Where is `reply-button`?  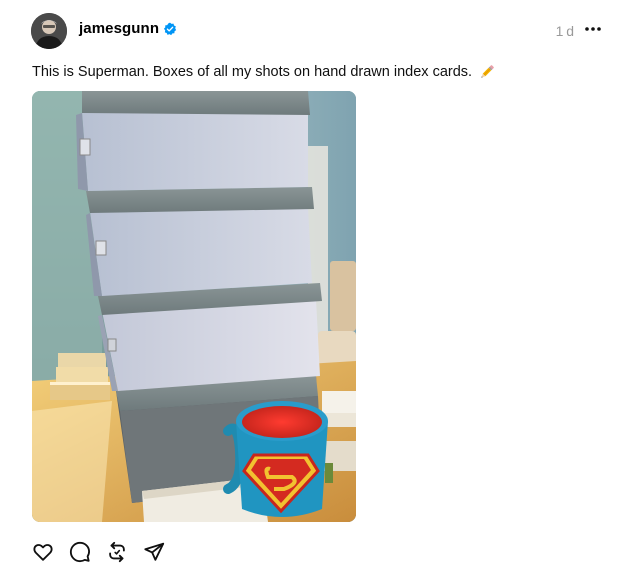 reply-button is located at coordinates (80, 552).